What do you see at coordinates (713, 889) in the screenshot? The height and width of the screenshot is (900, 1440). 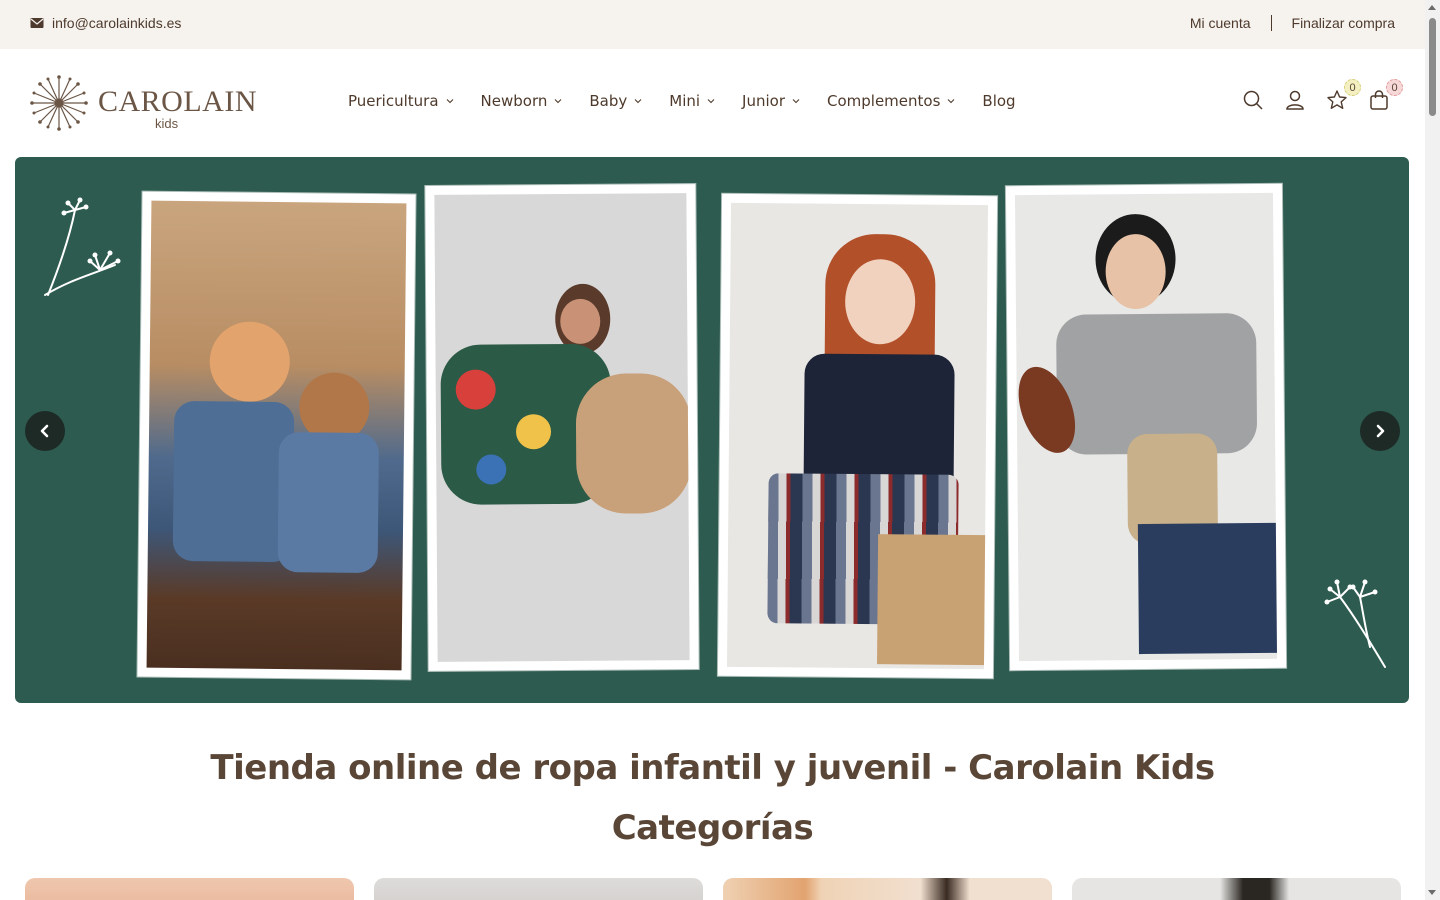 I see `category-grid` at bounding box center [713, 889].